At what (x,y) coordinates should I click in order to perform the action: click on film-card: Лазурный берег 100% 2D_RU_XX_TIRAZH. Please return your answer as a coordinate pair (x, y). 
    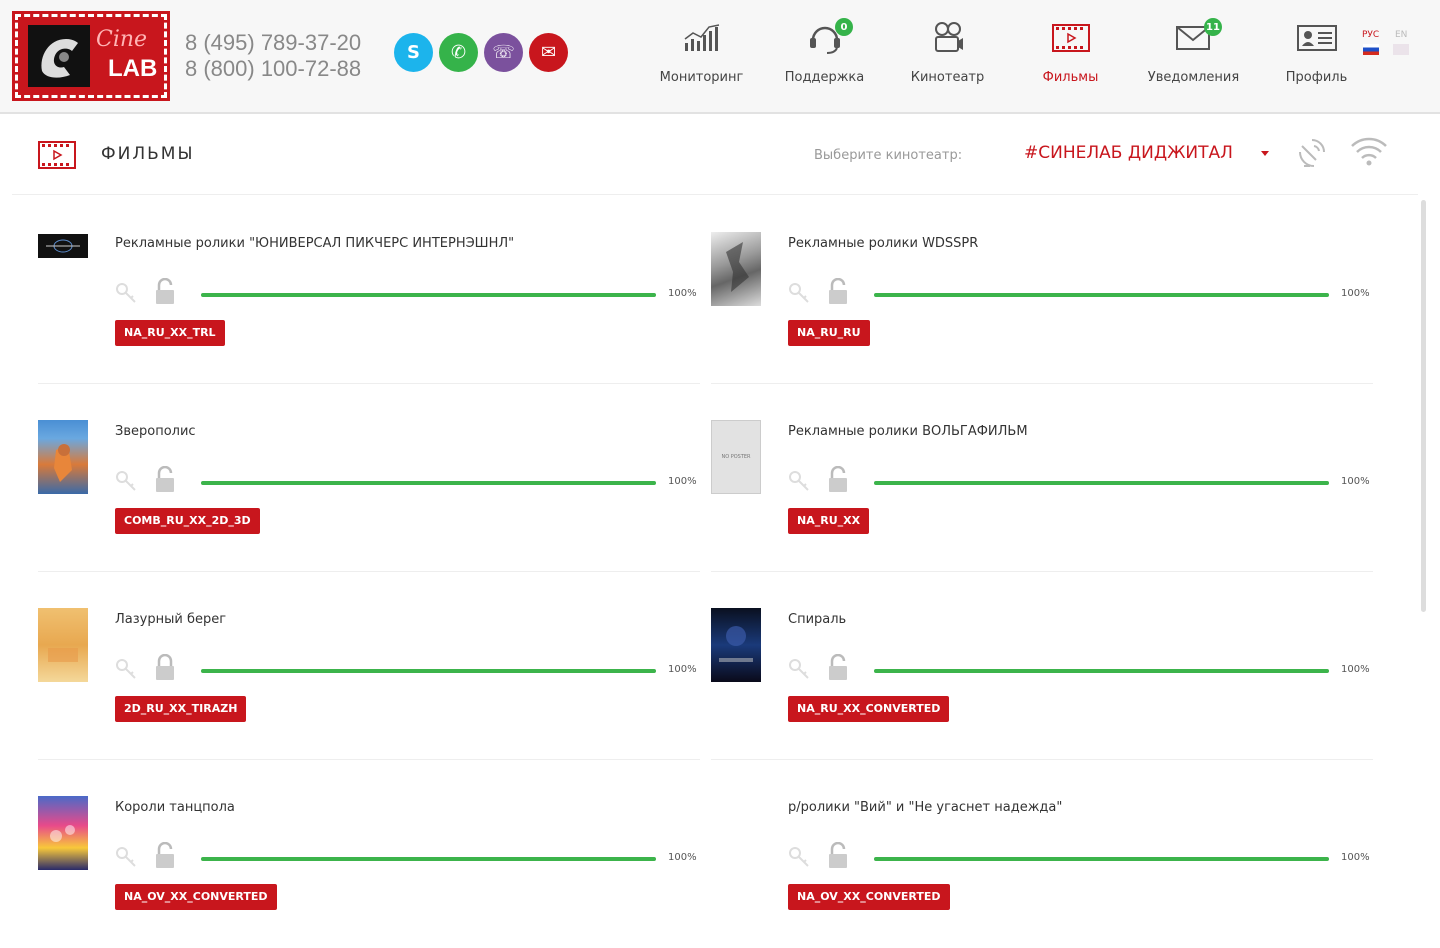
    Looking at the image, I should click on (369, 666).